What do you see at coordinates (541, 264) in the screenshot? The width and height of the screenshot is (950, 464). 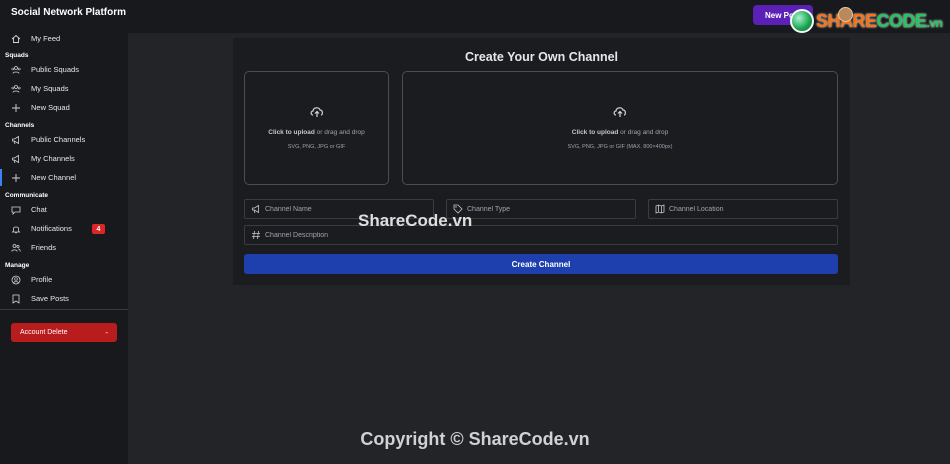 I see `create-channel-button: Create Channel` at bounding box center [541, 264].